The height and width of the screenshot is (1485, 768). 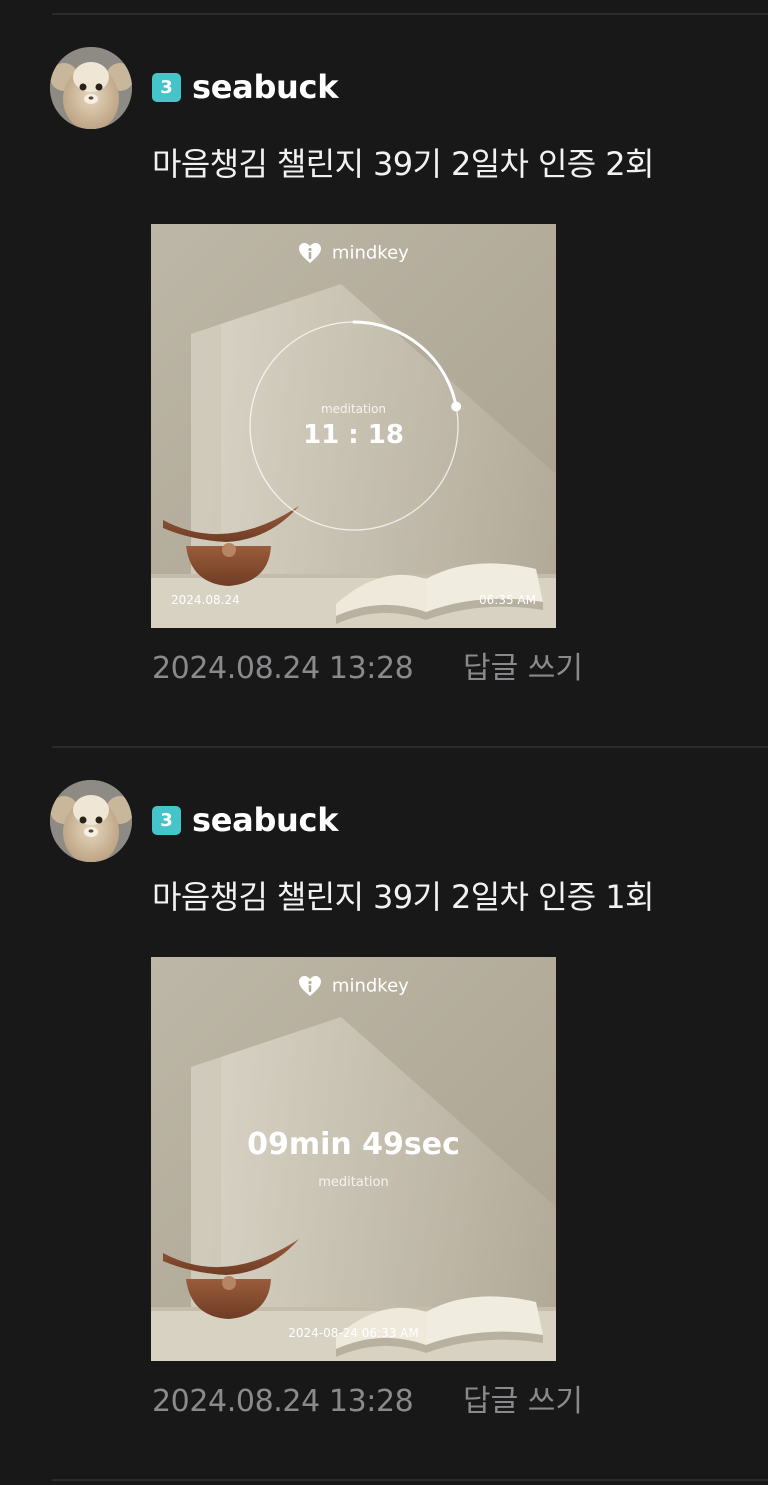 What do you see at coordinates (410, 747) in the screenshot?
I see `divider-middle` at bounding box center [410, 747].